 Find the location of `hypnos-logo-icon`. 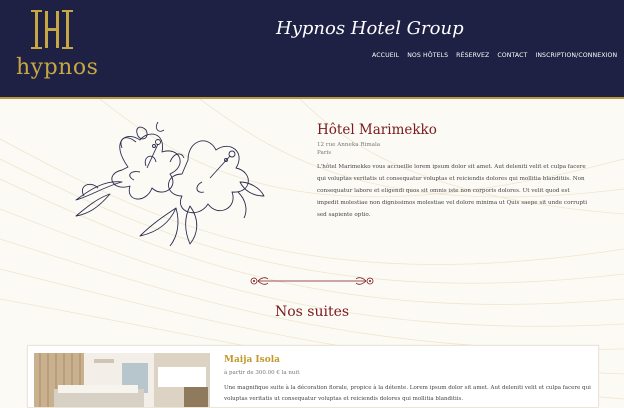

hypnos-logo-icon is located at coordinates (52, 32).